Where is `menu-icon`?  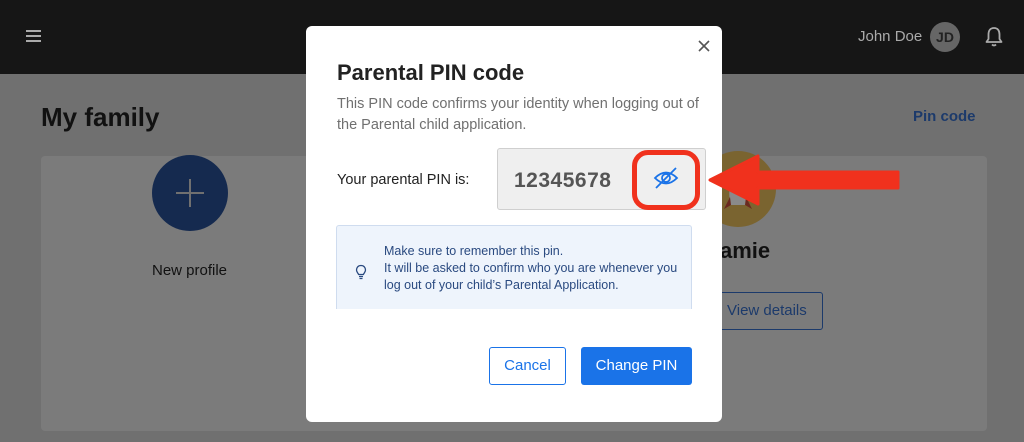 menu-icon is located at coordinates (33, 36).